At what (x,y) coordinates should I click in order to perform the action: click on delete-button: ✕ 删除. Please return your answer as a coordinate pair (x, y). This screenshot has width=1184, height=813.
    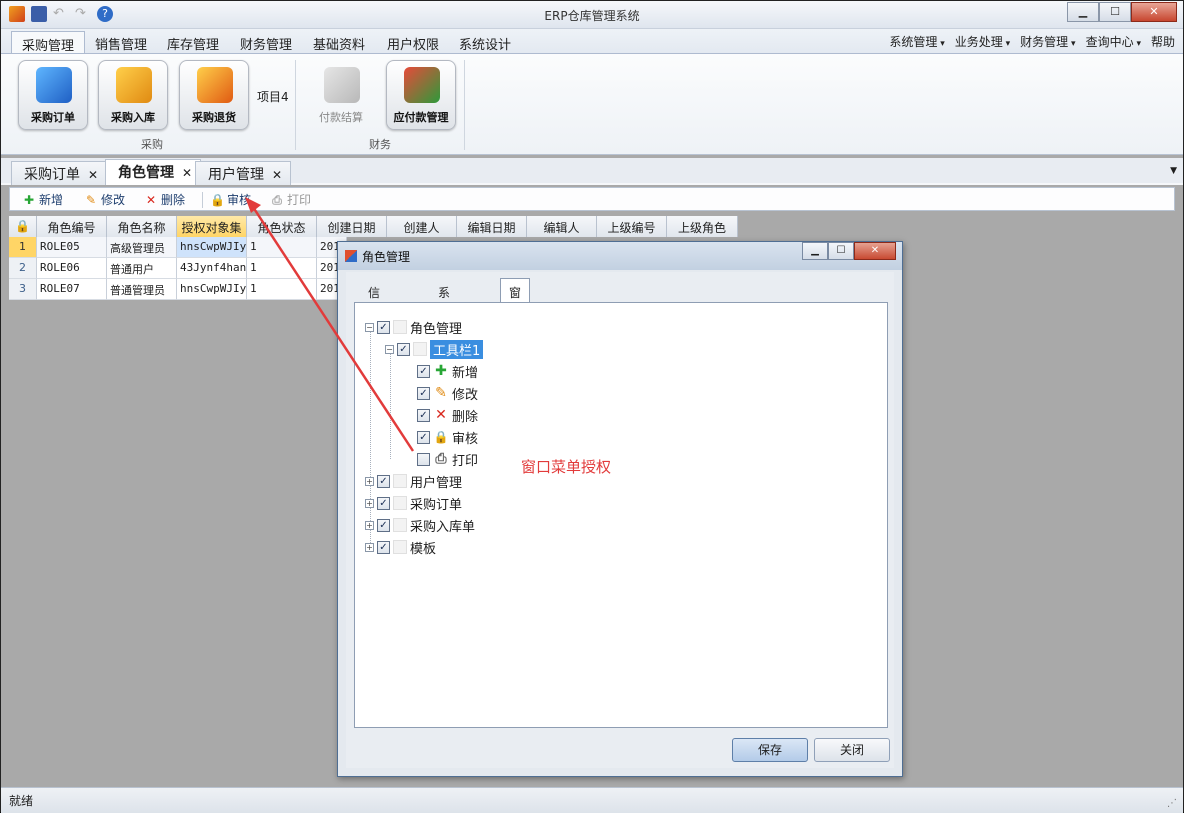
    Looking at the image, I should click on (164, 199).